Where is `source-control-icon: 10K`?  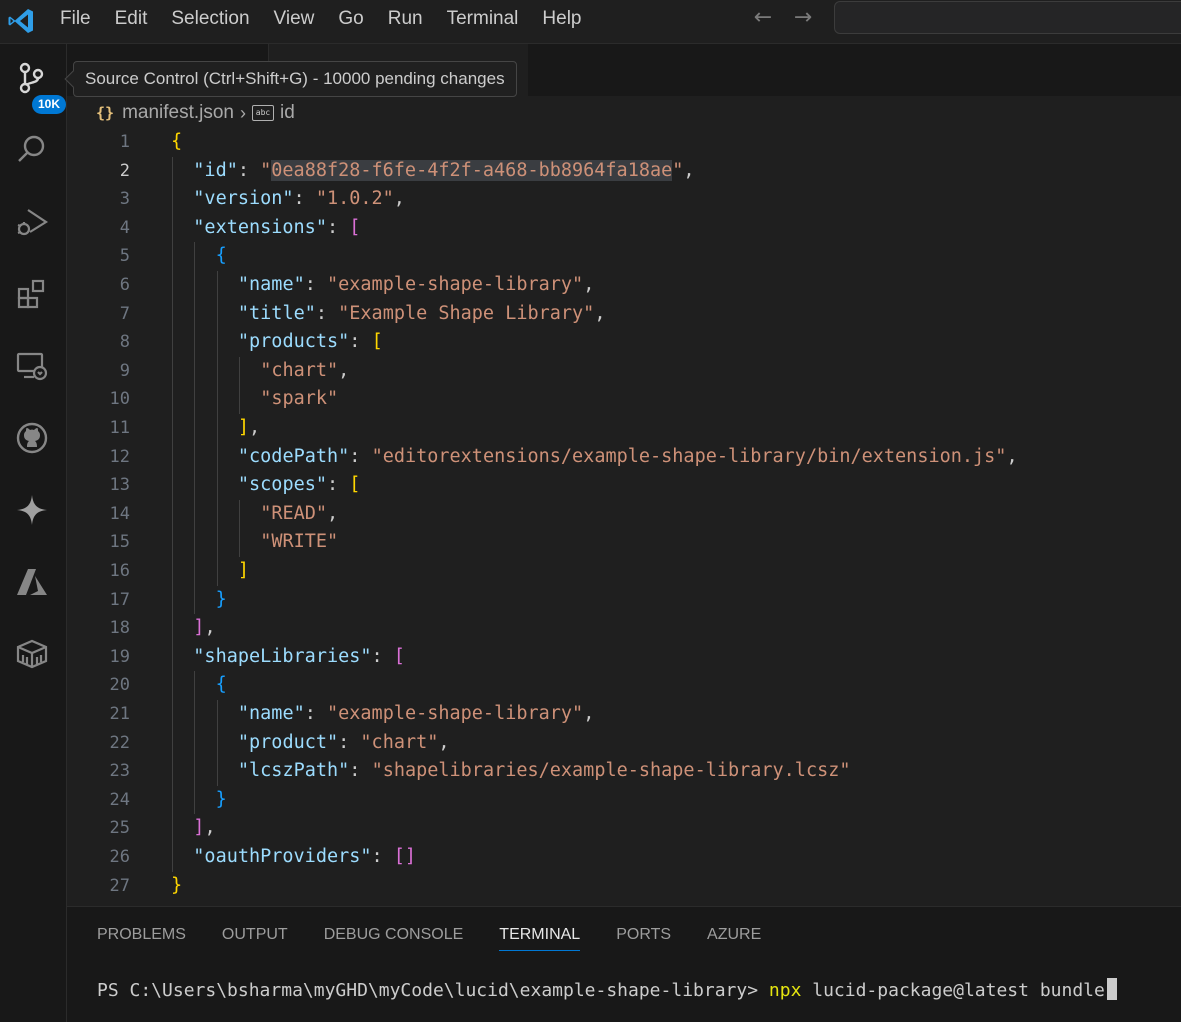 source-control-icon: 10K is located at coordinates (38, 85).